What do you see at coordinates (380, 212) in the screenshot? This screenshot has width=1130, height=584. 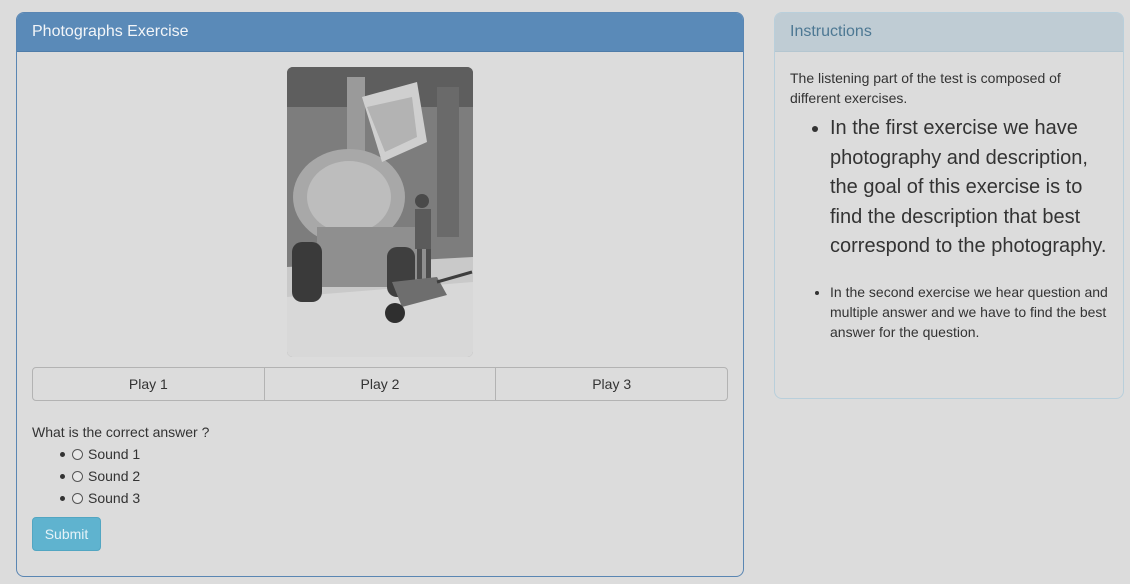 I see `exercise-photo` at bounding box center [380, 212].